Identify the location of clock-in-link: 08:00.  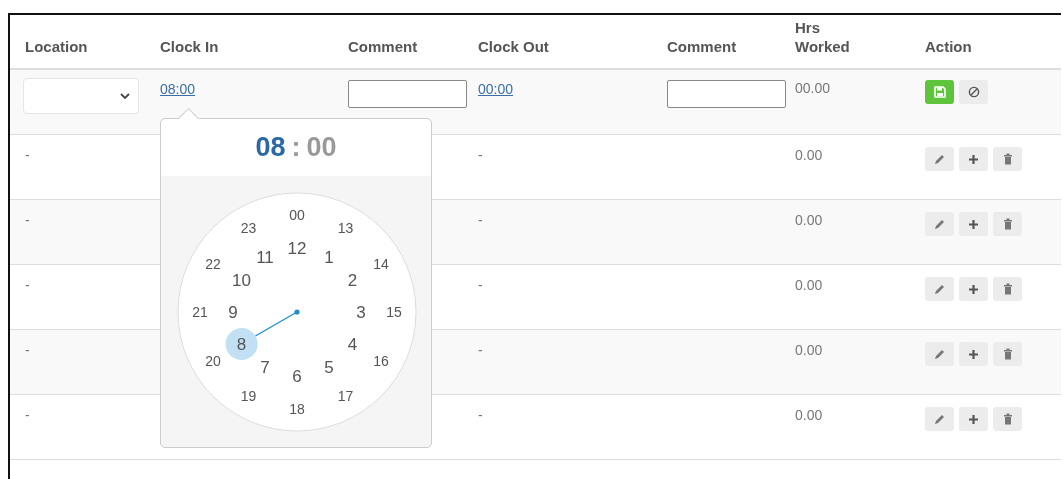
(178, 89).